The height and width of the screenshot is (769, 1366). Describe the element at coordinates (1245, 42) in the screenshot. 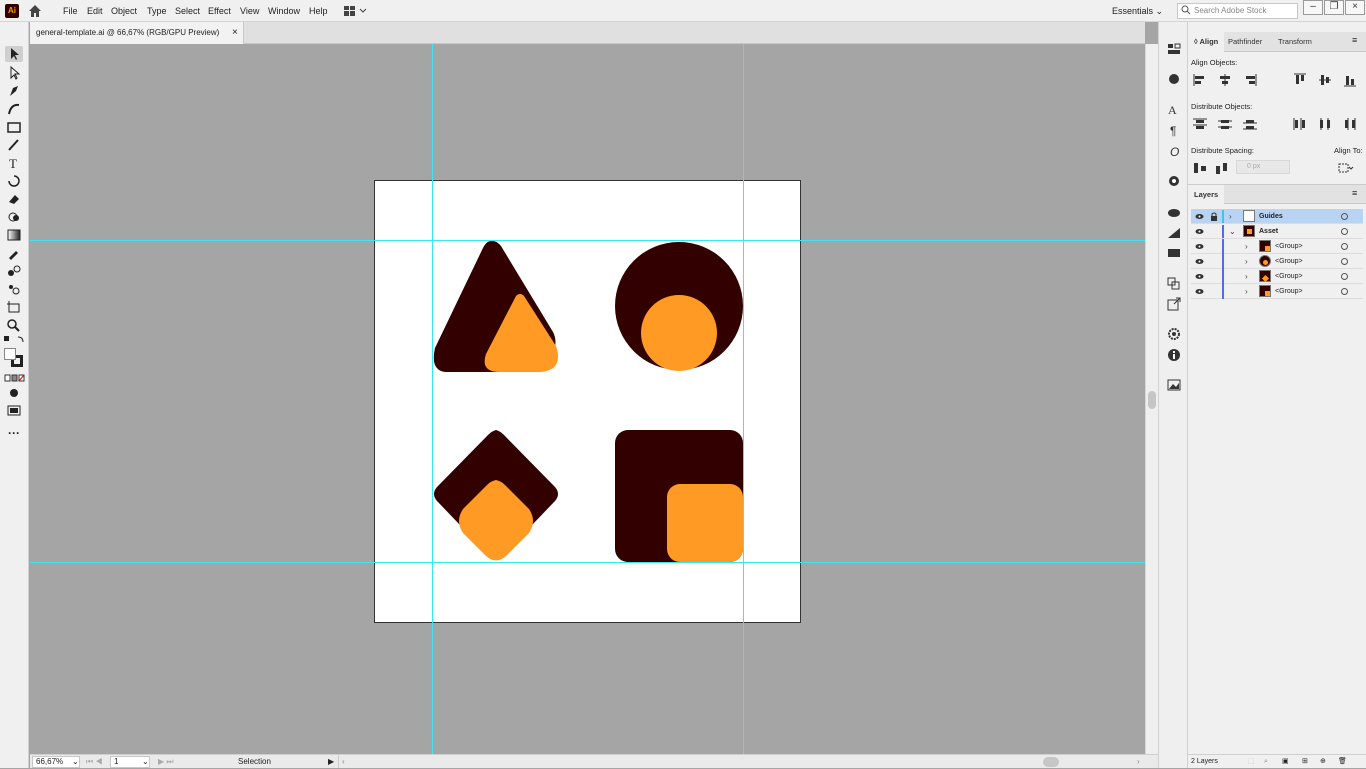

I see `tab-pathfinder: Pathfinder` at that location.